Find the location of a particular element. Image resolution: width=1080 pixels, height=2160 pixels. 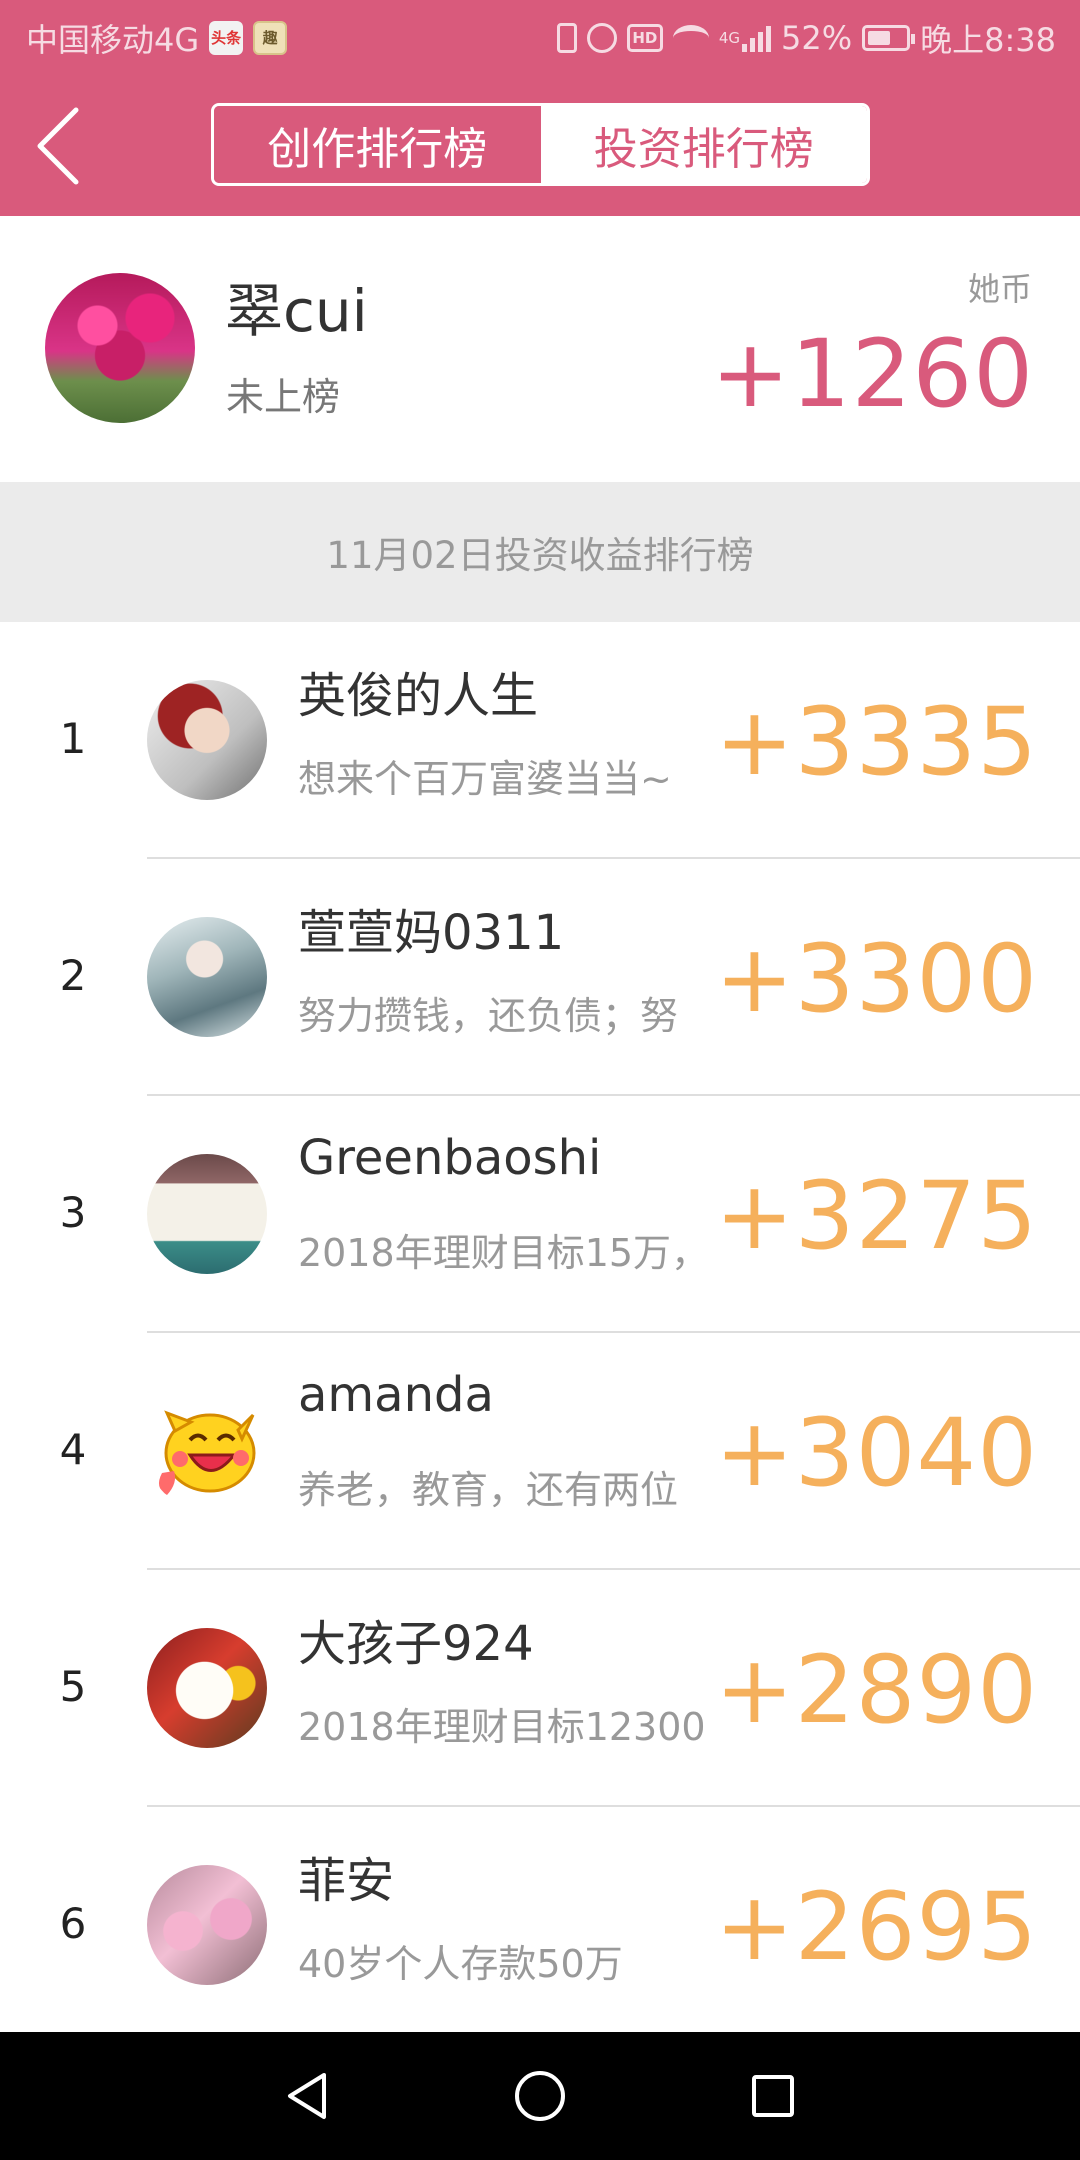

back-arrow-icon is located at coordinates (58, 146).